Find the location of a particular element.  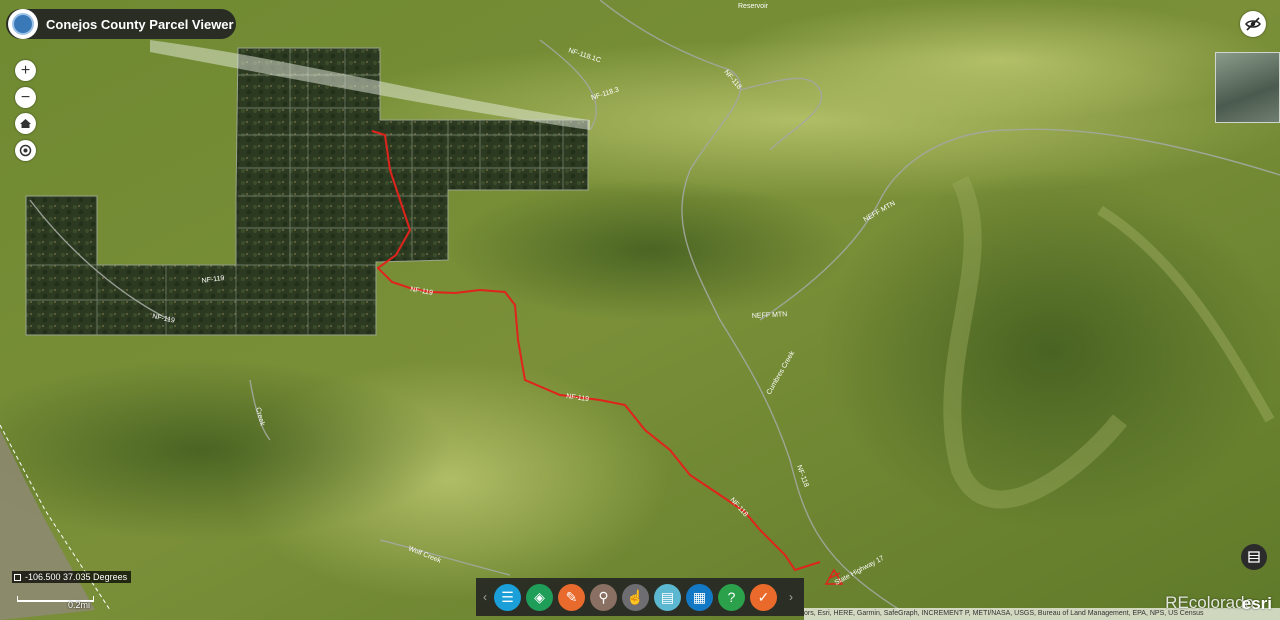

grid-button: ▦ is located at coordinates (699, 597).